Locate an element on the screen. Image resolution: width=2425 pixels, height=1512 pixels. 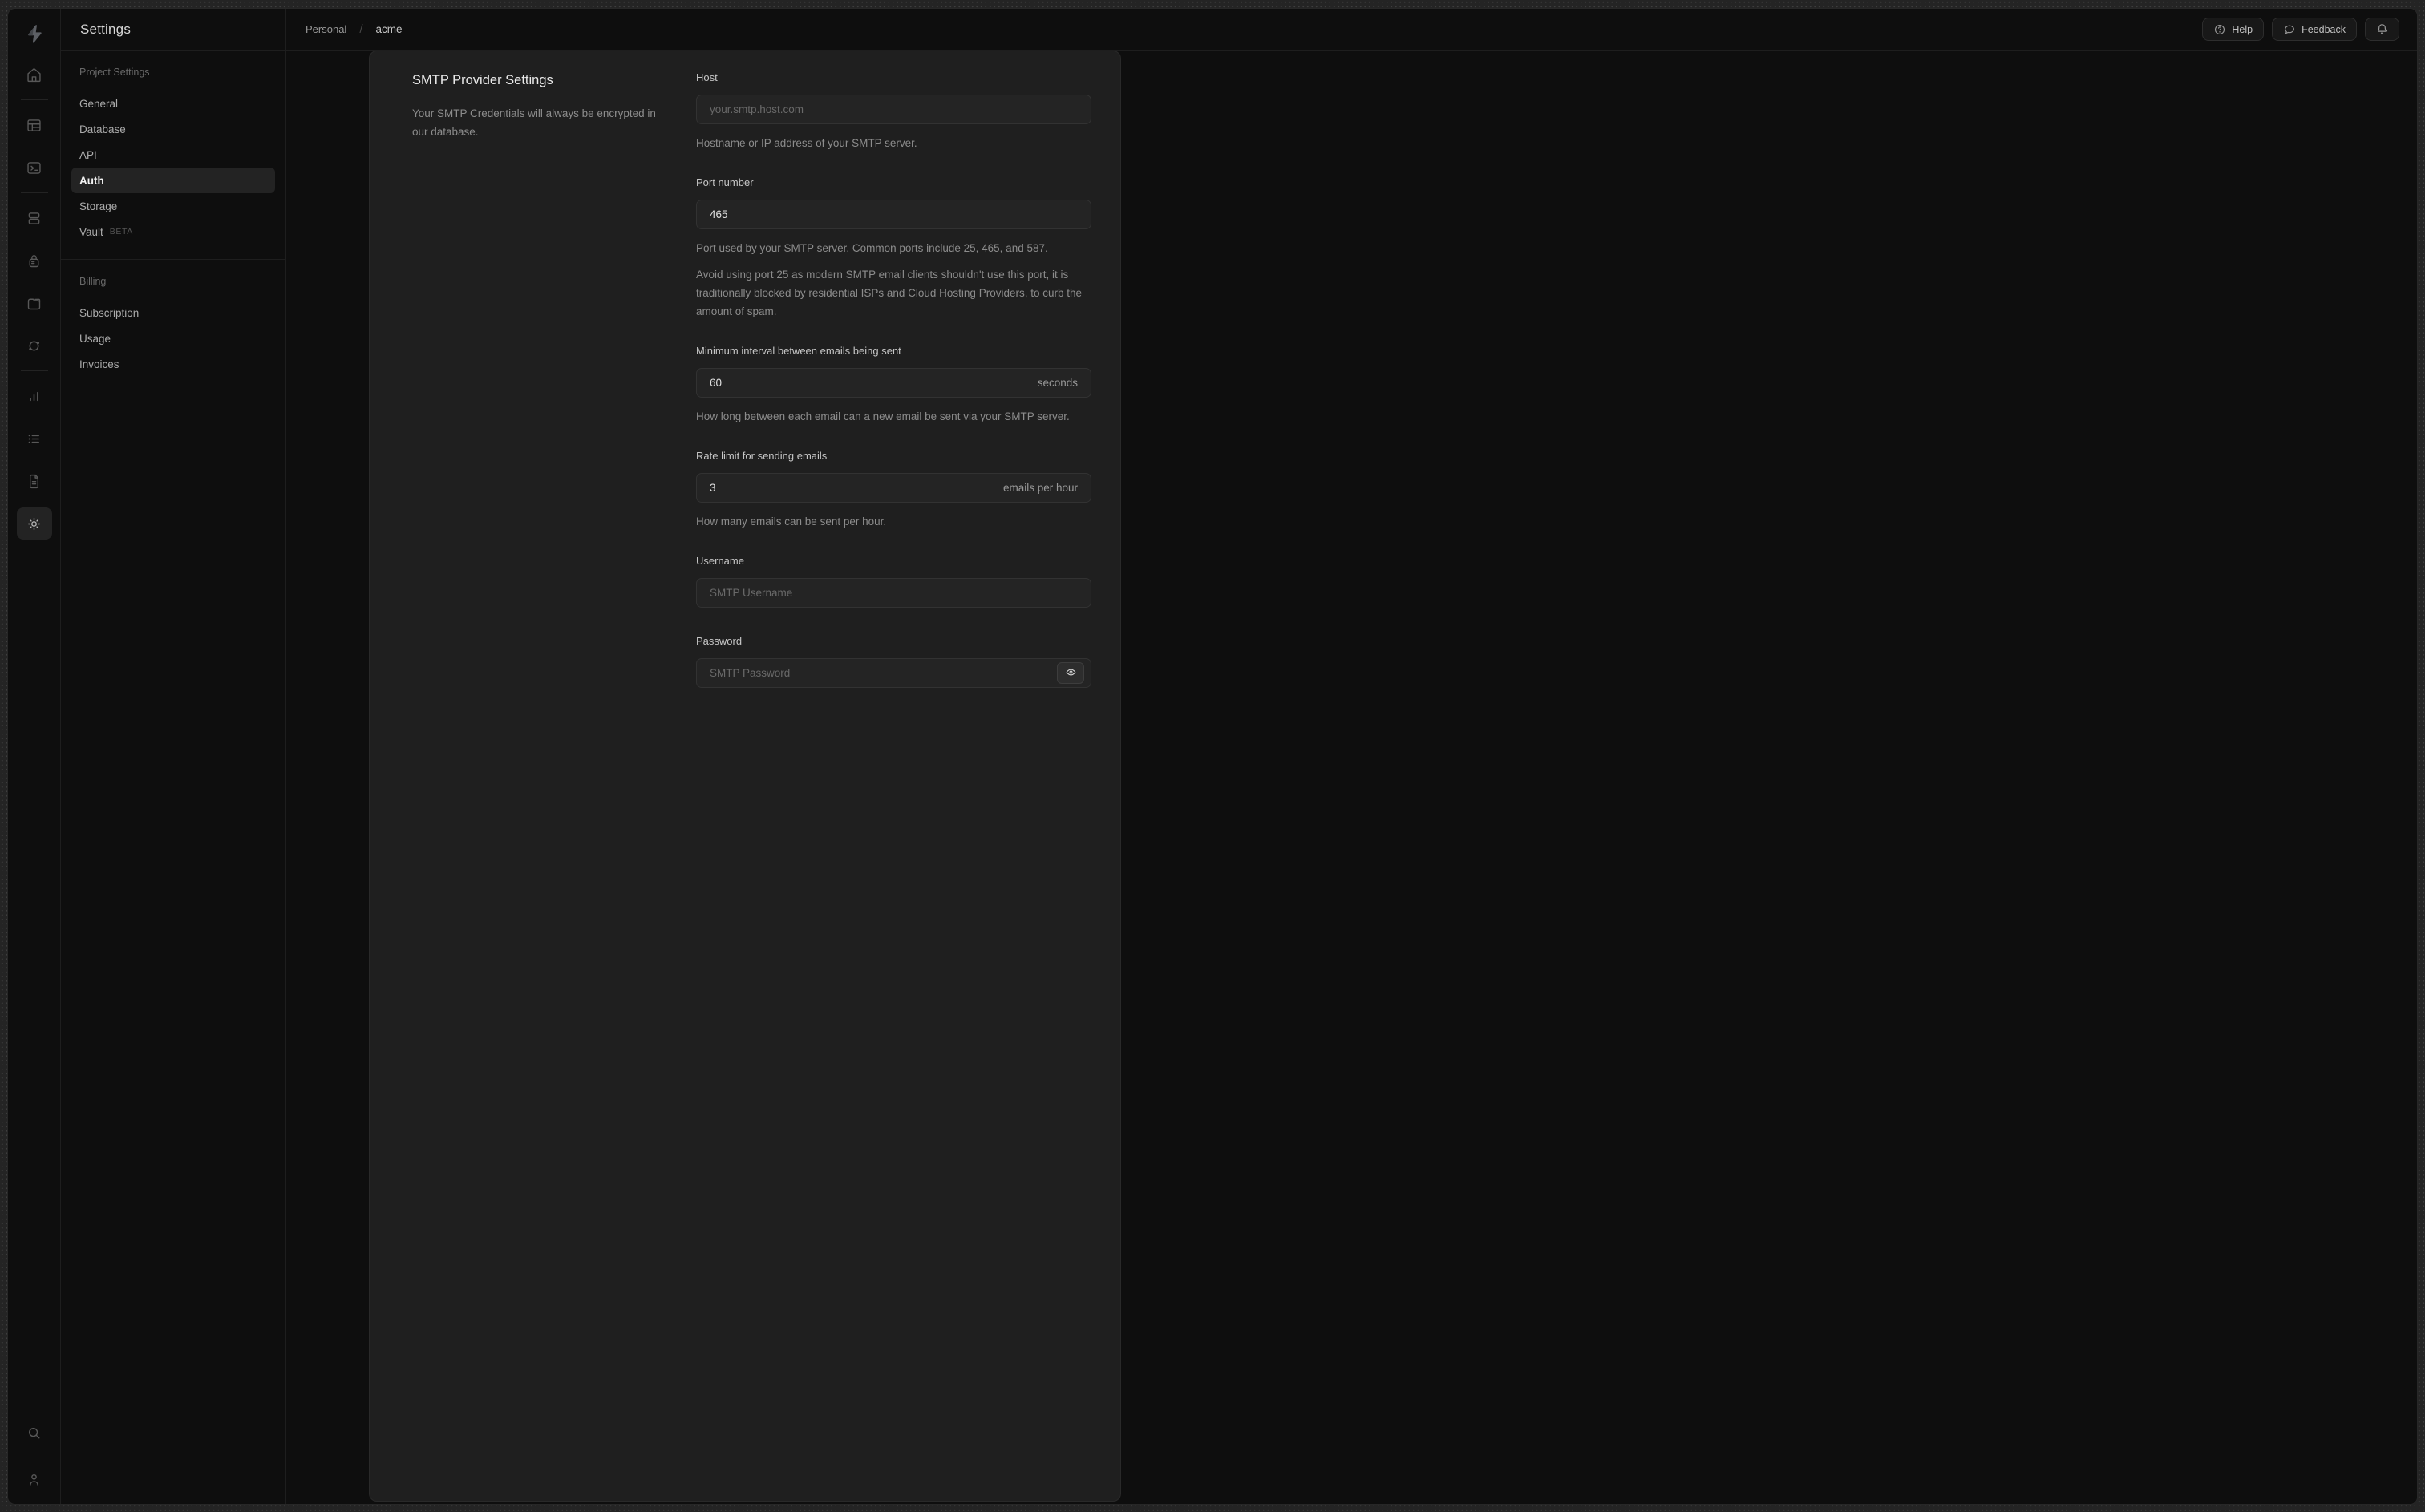
host-inputbox is located at coordinates (893, 109).